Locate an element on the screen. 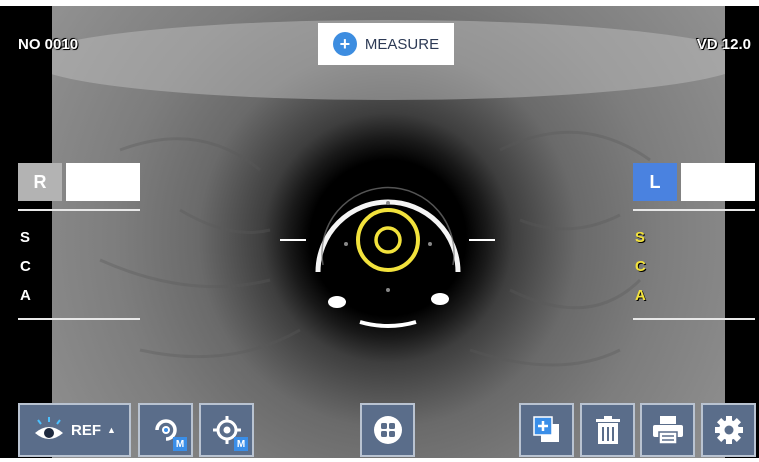 The image size is (759, 462). printer-icon is located at coordinates (667, 430).